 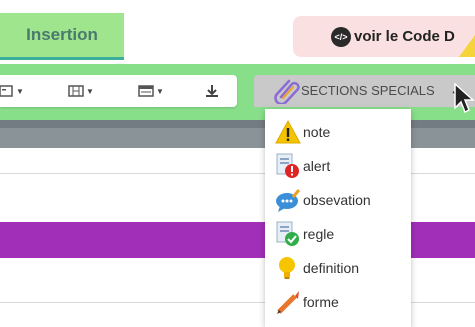 I want to click on lightbulb-icon, so click(x=288, y=268).